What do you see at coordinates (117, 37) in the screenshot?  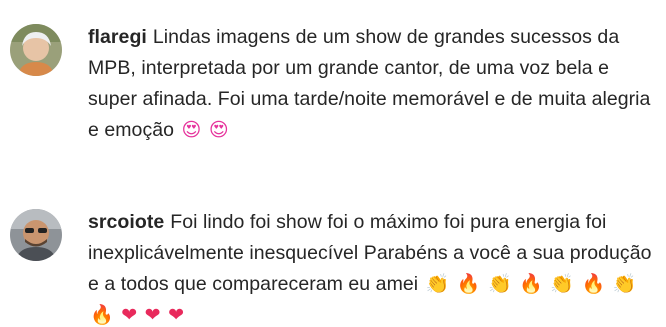 I see `comment-username: flaregi` at bounding box center [117, 37].